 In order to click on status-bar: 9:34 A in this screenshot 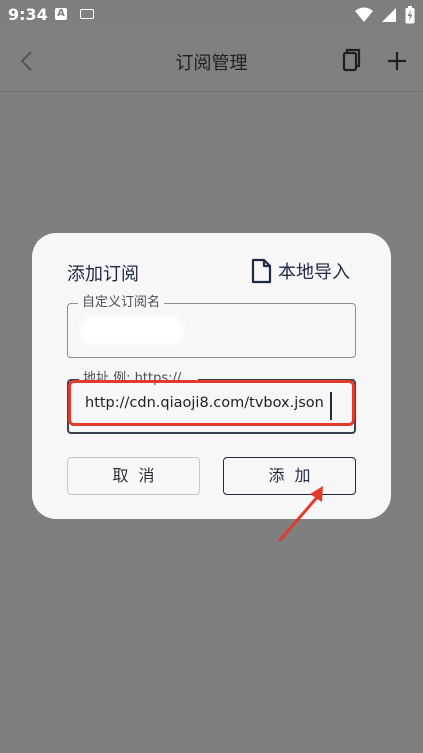, I will do `click(211, 15)`.